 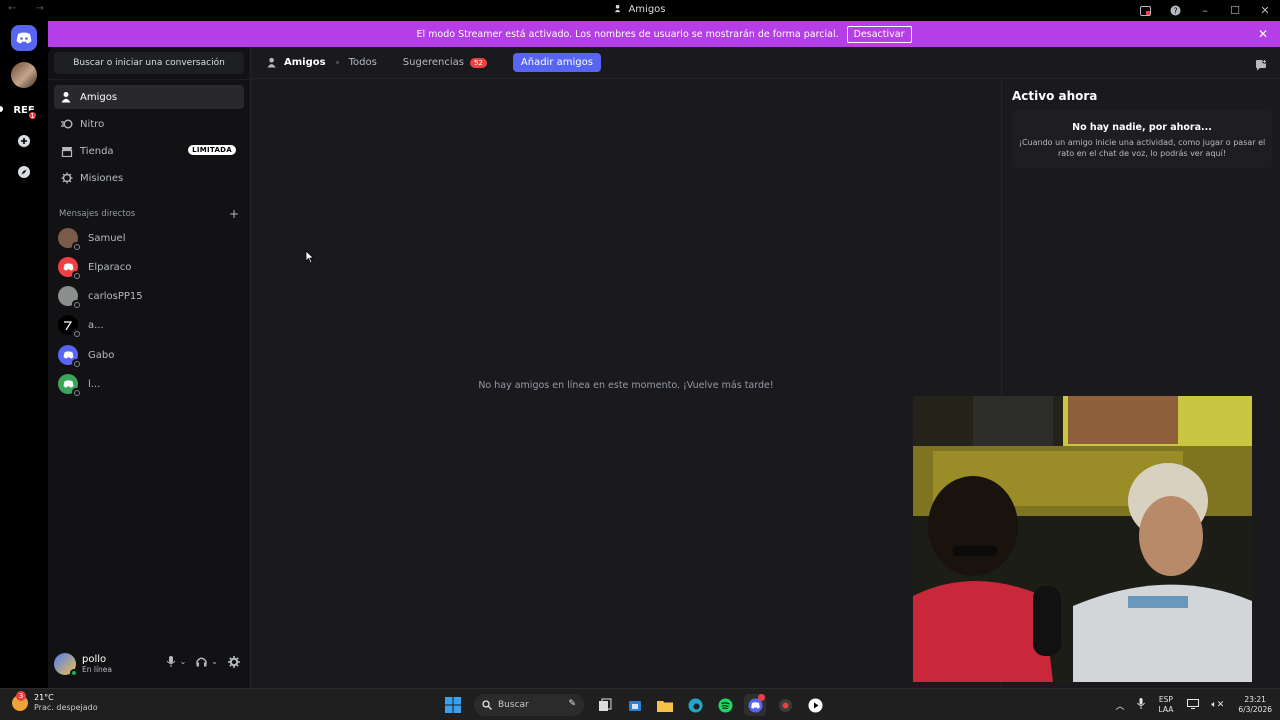 What do you see at coordinates (115, 296) in the screenshot?
I see `dm-name: carlosPP15` at bounding box center [115, 296].